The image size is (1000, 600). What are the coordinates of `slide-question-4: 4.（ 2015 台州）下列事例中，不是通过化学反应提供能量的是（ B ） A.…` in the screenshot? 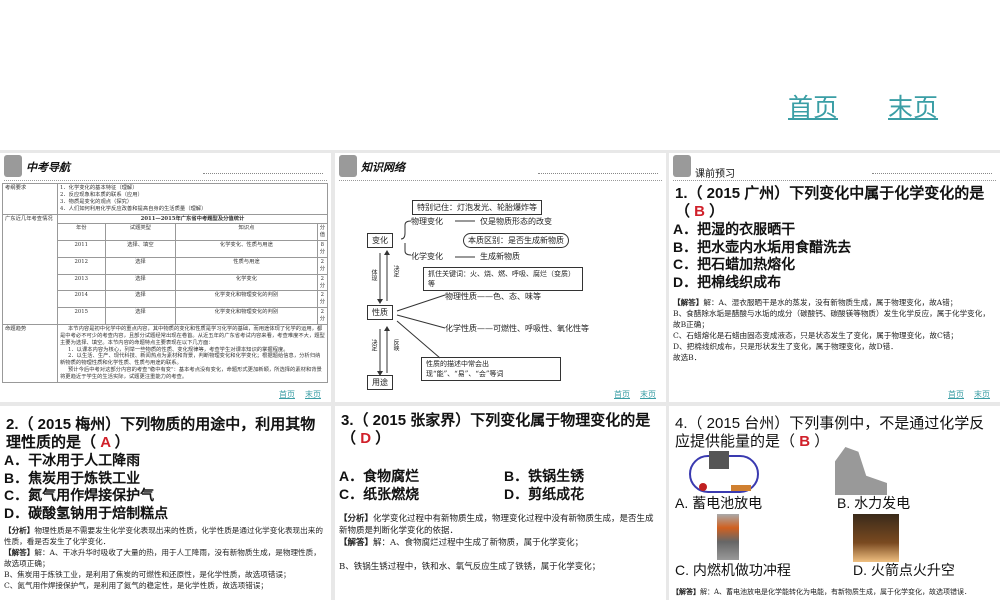 It's located at (834, 503).